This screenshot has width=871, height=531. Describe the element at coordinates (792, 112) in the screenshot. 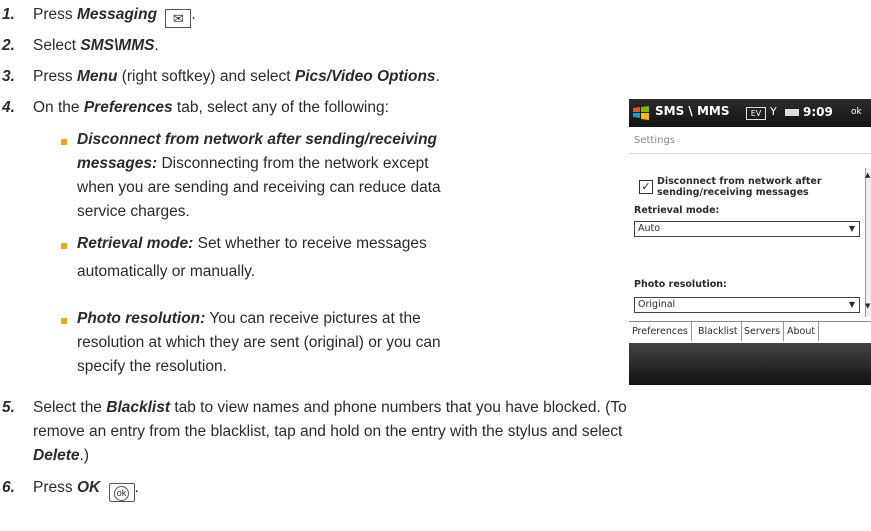

I see `battery-icon` at that location.